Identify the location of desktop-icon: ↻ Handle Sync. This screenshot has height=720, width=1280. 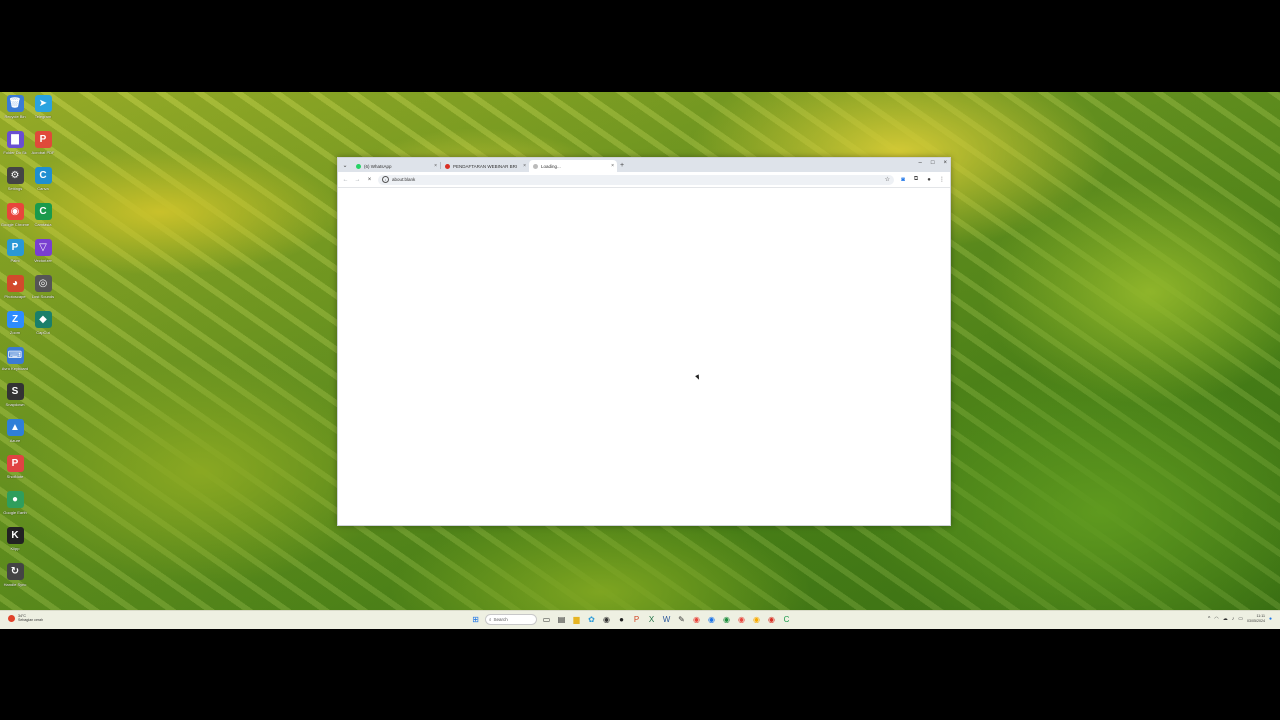
(15, 578).